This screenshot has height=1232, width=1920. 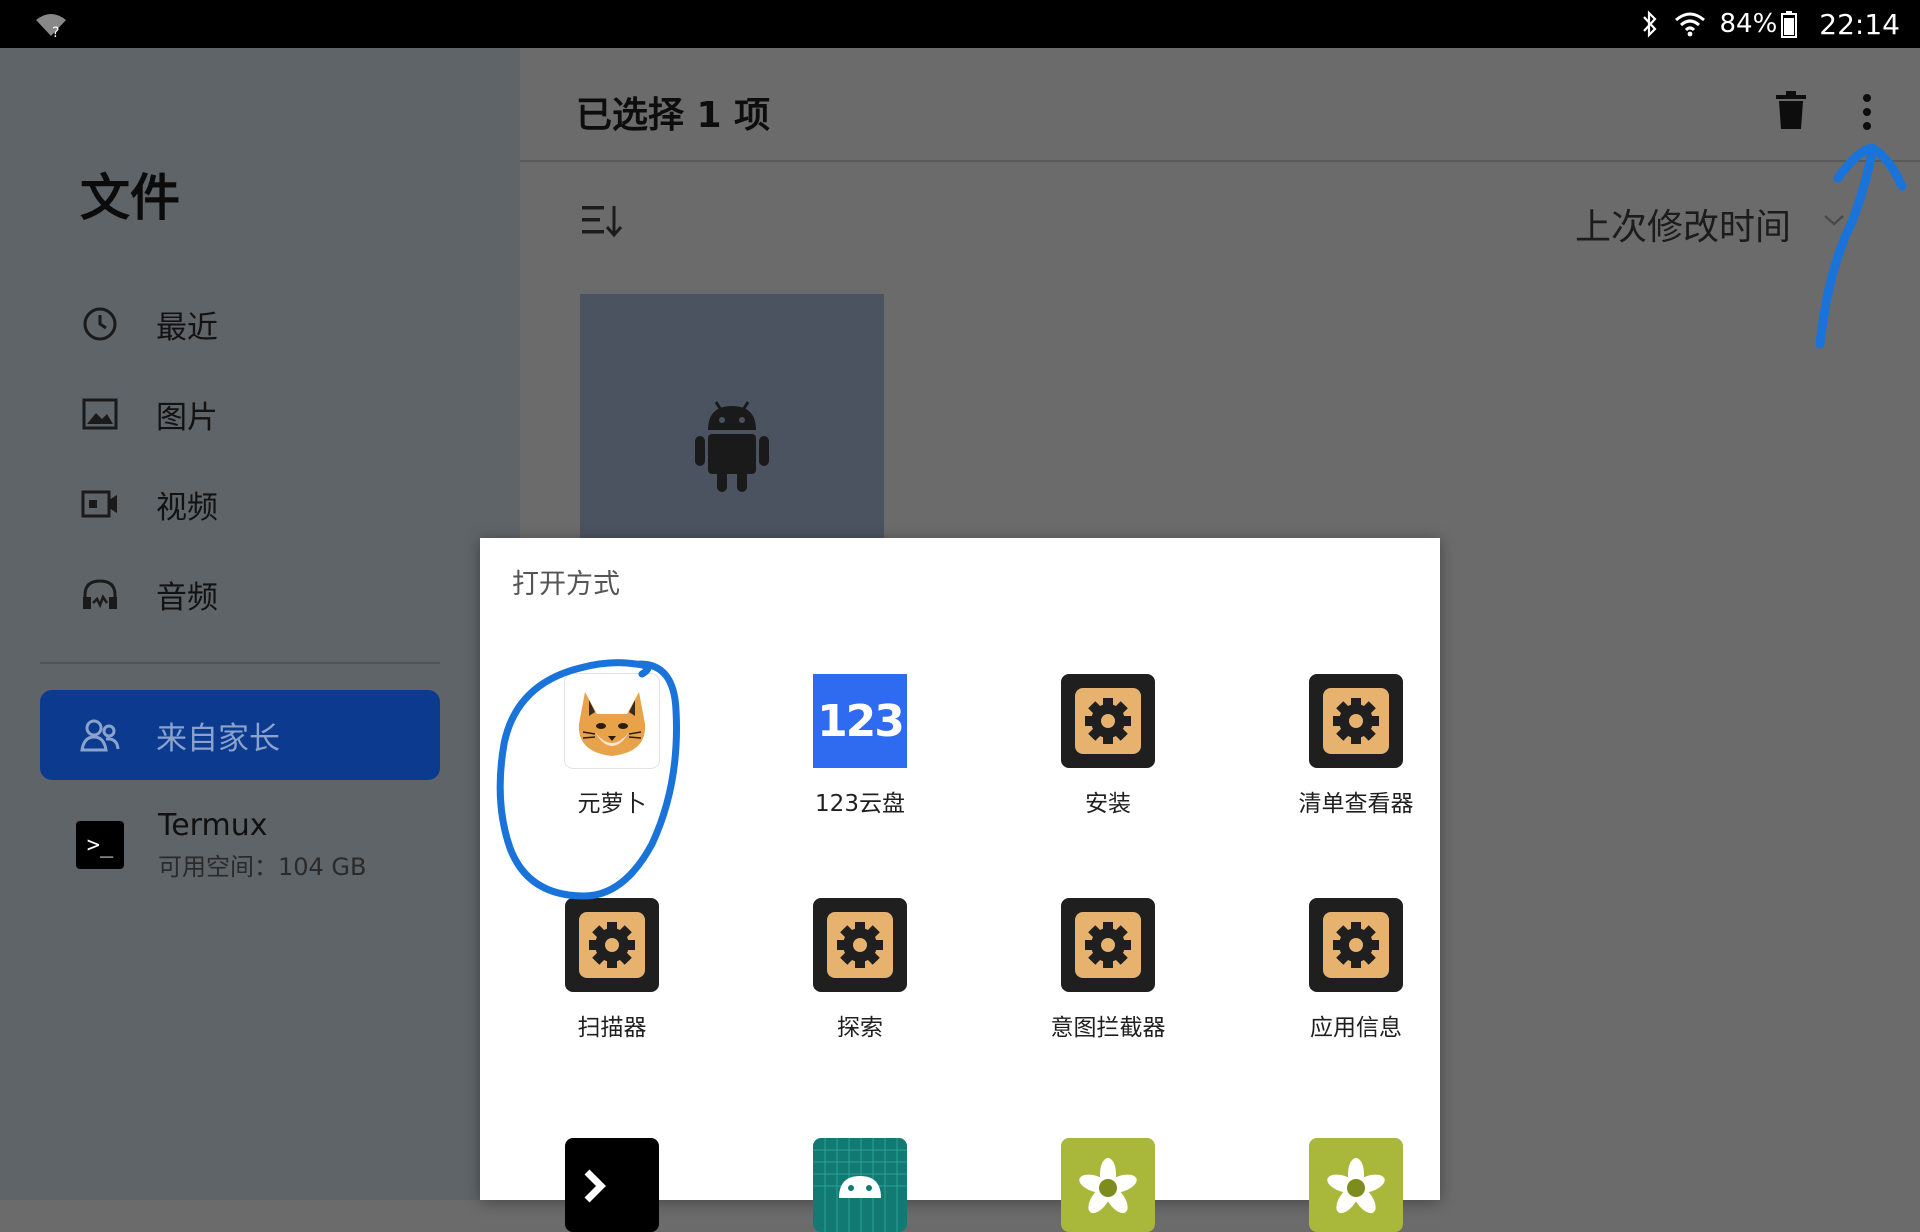 What do you see at coordinates (860, 804) in the screenshot?
I see `app-label: 123云盘` at bounding box center [860, 804].